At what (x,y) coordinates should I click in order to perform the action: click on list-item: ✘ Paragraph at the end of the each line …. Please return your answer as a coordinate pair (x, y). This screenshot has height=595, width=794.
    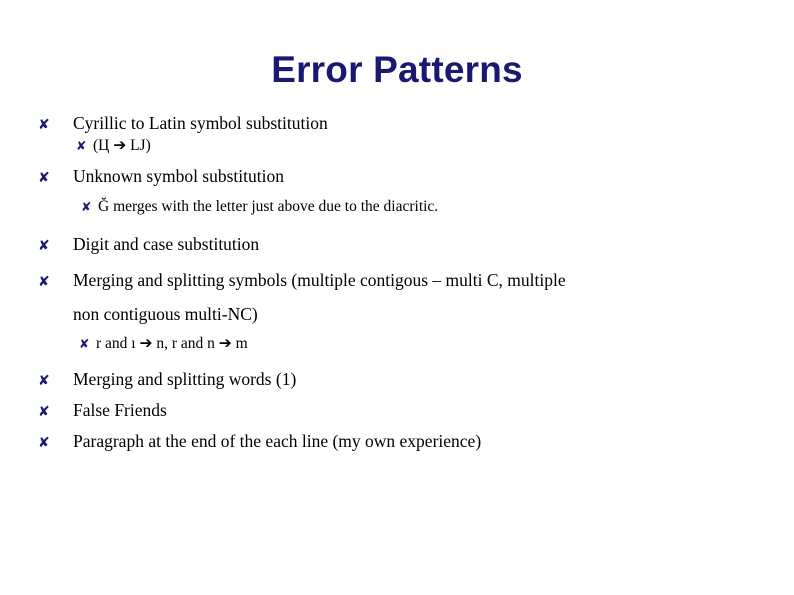
    Looking at the image, I should click on (397, 441).